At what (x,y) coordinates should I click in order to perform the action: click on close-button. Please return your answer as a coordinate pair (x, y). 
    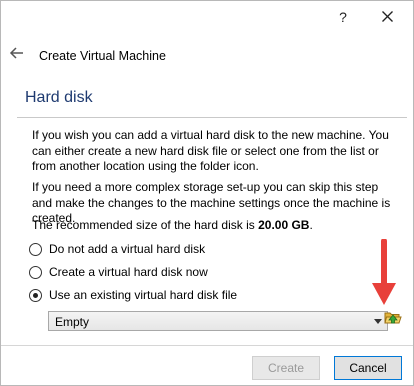
    Looking at the image, I should click on (387, 17).